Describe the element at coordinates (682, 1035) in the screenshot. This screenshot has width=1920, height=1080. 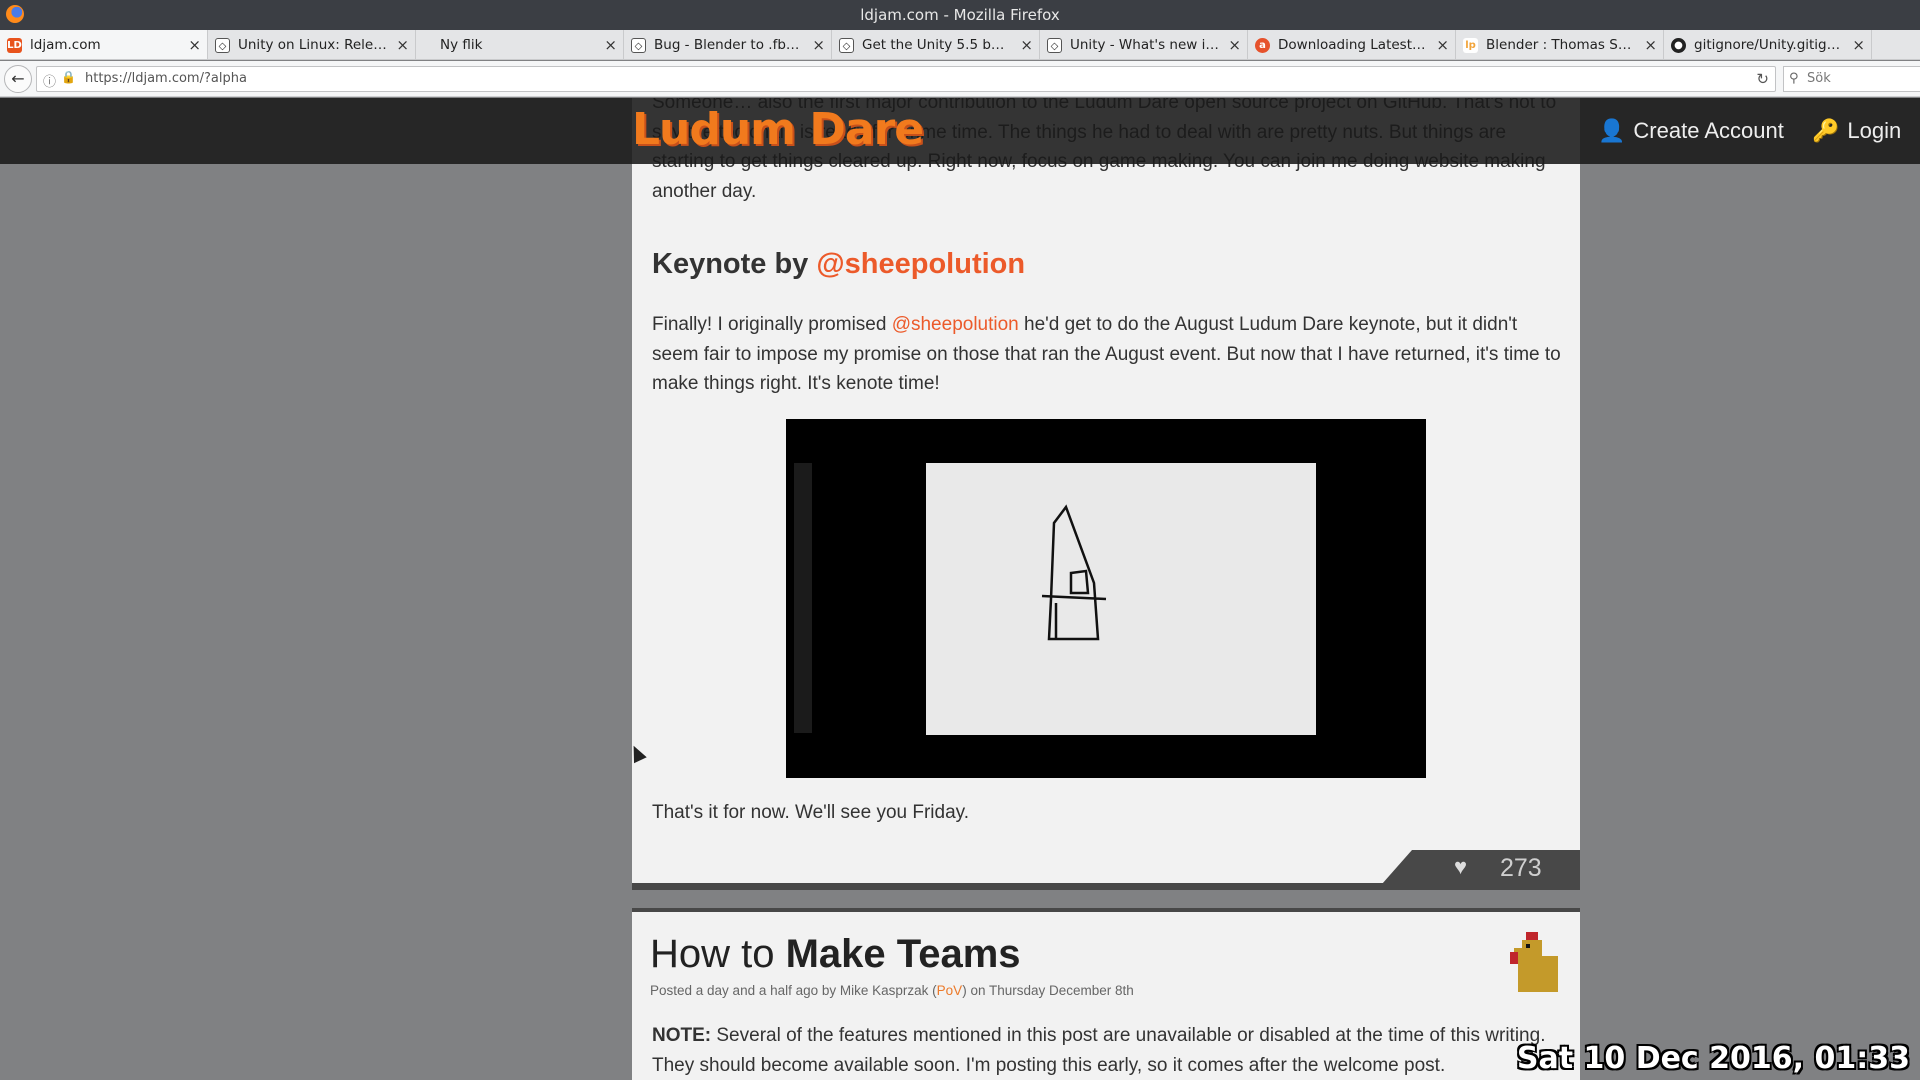
I see `note-label: NOTE:` at that location.